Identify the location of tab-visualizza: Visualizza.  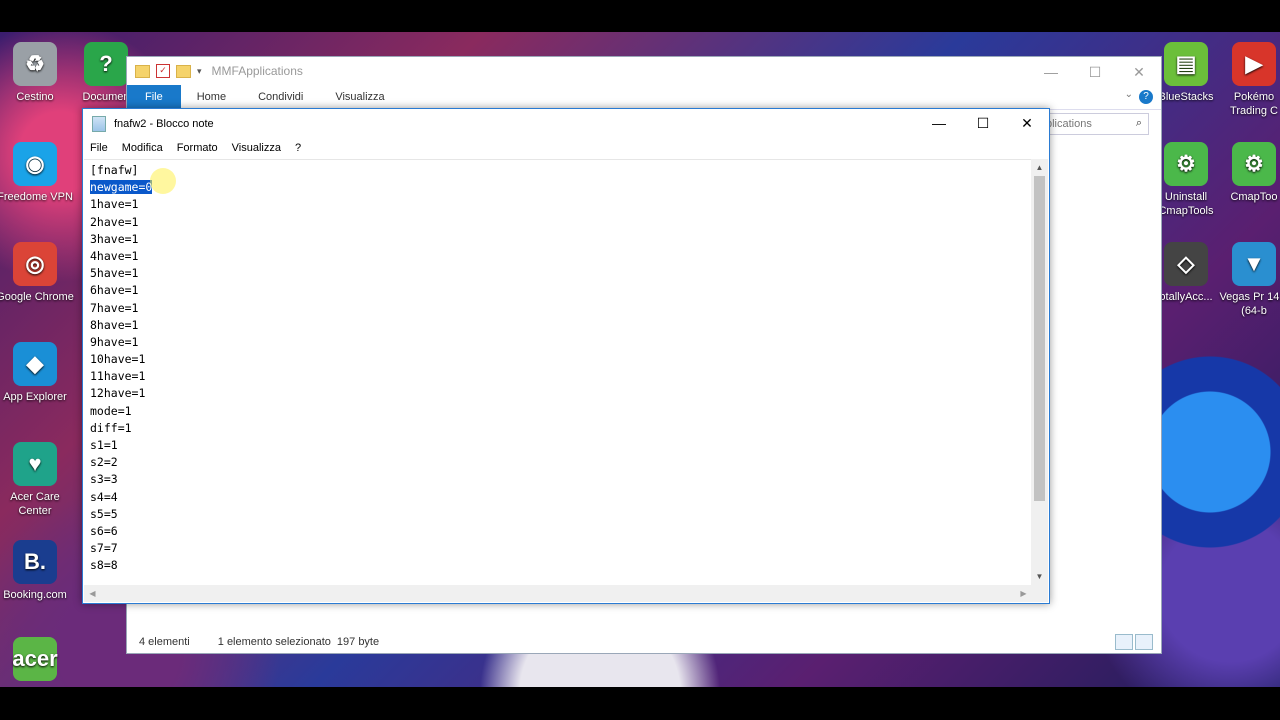
(359, 97).